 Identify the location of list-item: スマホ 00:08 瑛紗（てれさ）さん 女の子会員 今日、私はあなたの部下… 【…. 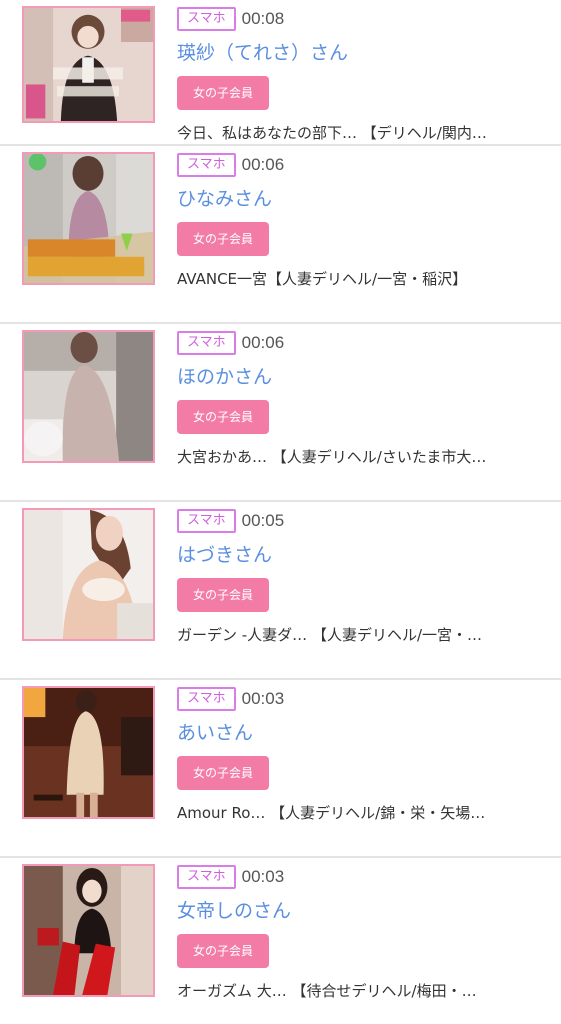
(280, 73).